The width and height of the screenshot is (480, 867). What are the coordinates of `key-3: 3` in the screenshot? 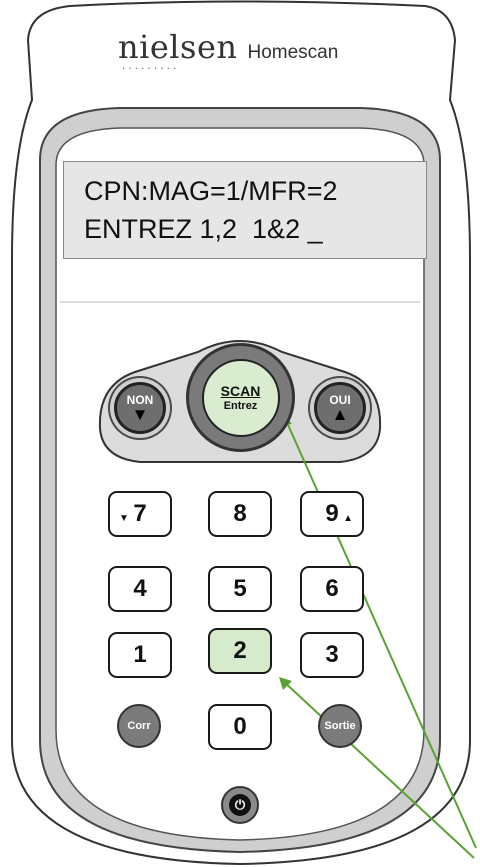 It's located at (332, 655).